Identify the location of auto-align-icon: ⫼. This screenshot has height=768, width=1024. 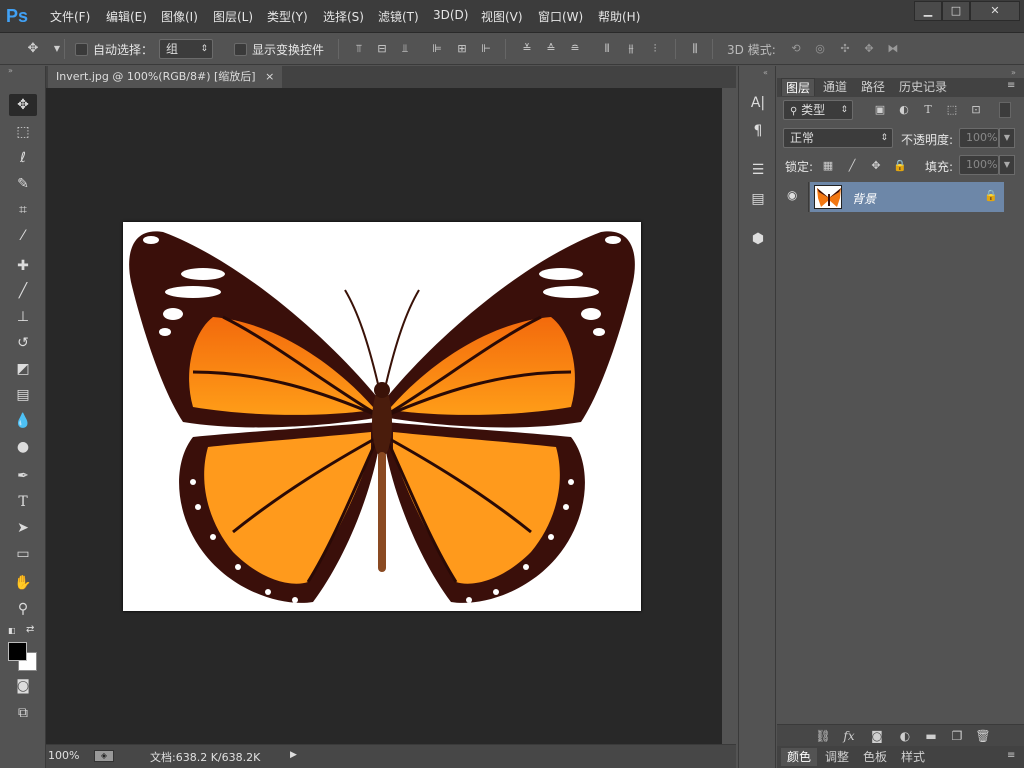
(695, 49).